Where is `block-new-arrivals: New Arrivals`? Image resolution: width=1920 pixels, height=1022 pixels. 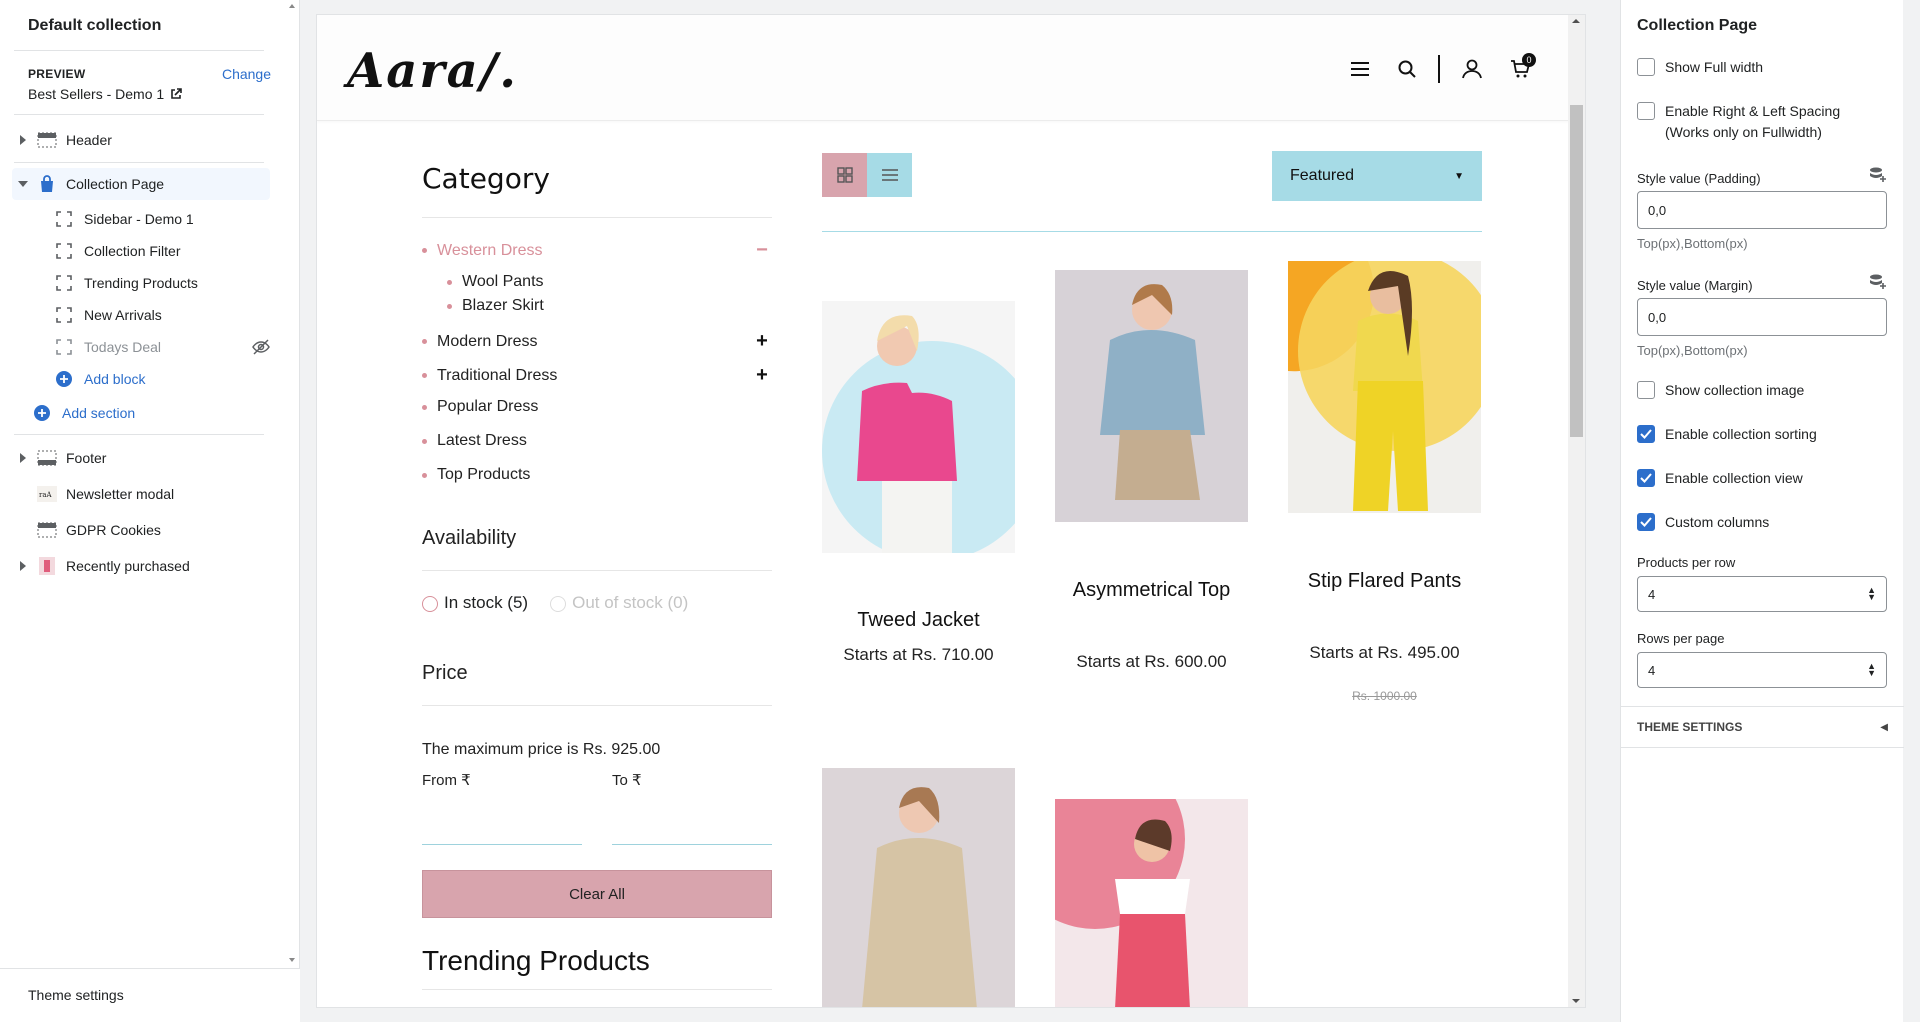
block-new-arrivals: New Arrivals is located at coordinates (163, 315).